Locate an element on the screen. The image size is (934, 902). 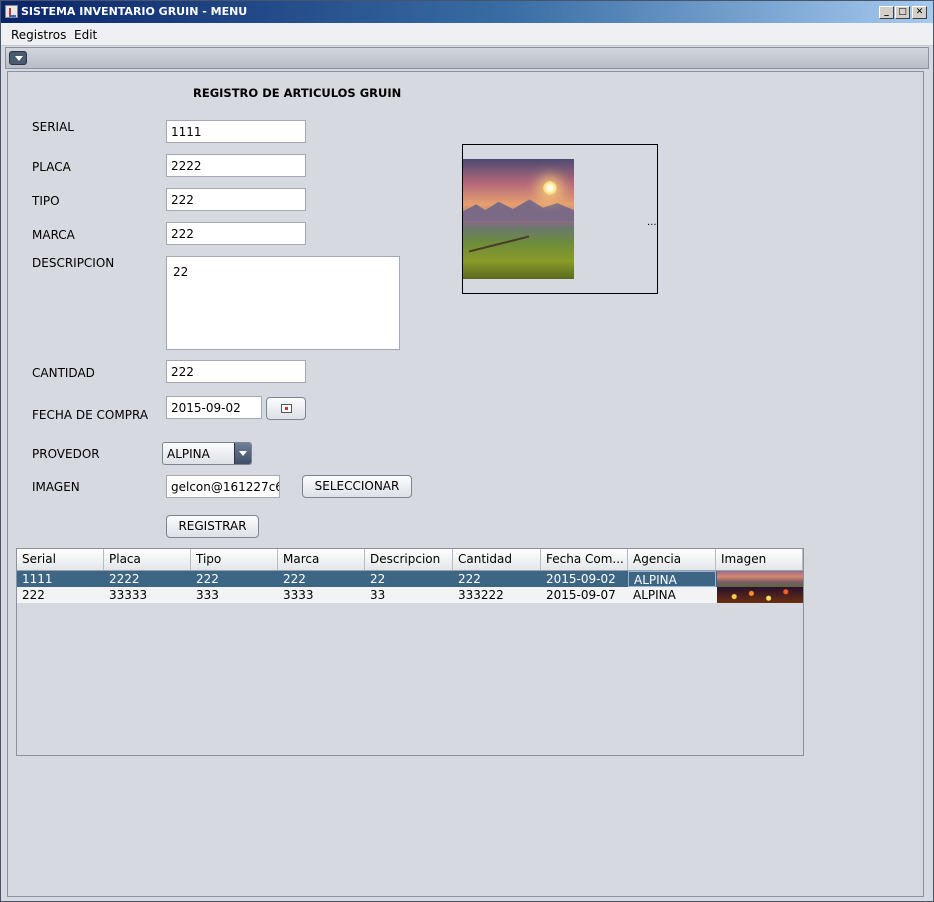
cell-placa: 2222 is located at coordinates (124, 579).